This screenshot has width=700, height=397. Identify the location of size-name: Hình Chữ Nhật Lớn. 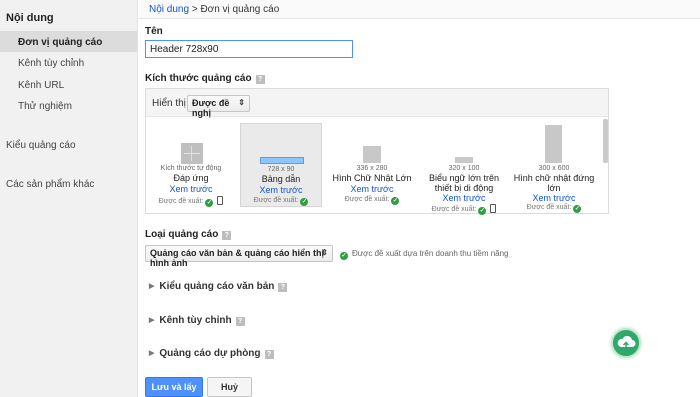
(372, 178).